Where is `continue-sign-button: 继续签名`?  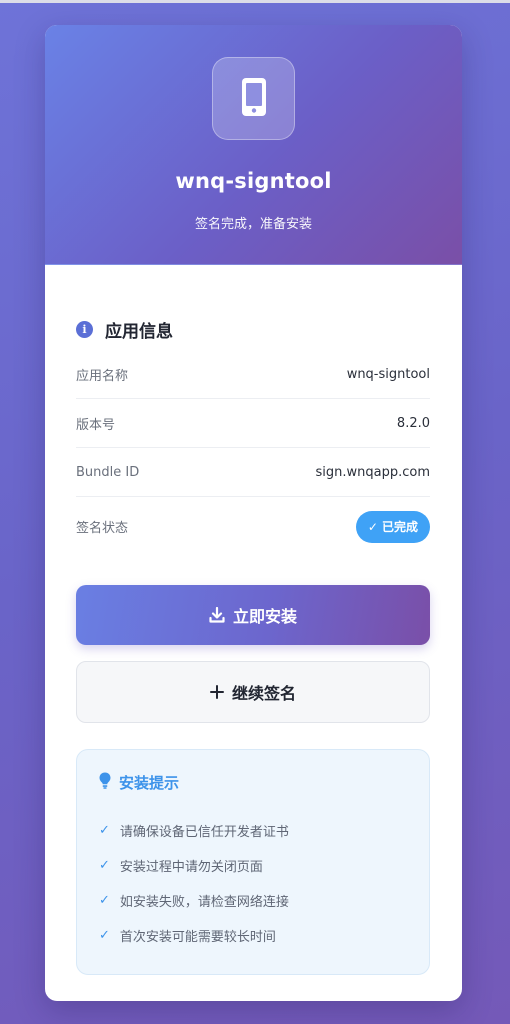 continue-sign-button: 继续签名 is located at coordinates (253, 692).